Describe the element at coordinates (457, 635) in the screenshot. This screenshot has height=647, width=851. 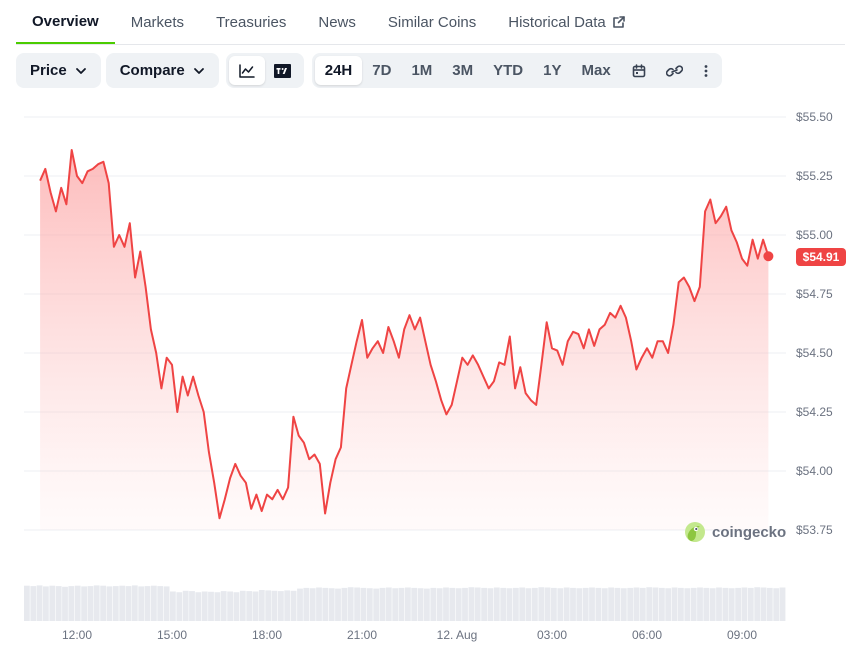
I see `x-tick-label: 12. Aug` at that location.